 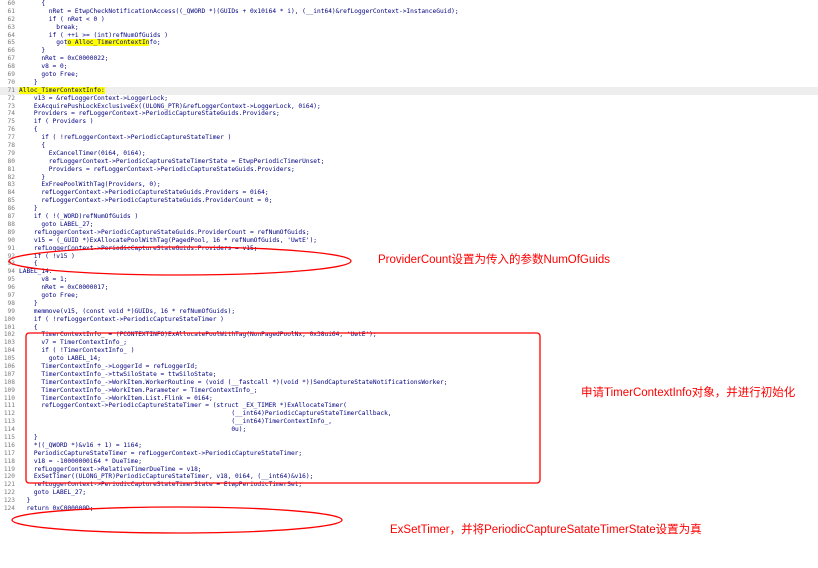 What do you see at coordinates (409, 99) in the screenshot?
I see `code-line: 72 v13 = &refLoggerContext->LoggerLock;` at bounding box center [409, 99].